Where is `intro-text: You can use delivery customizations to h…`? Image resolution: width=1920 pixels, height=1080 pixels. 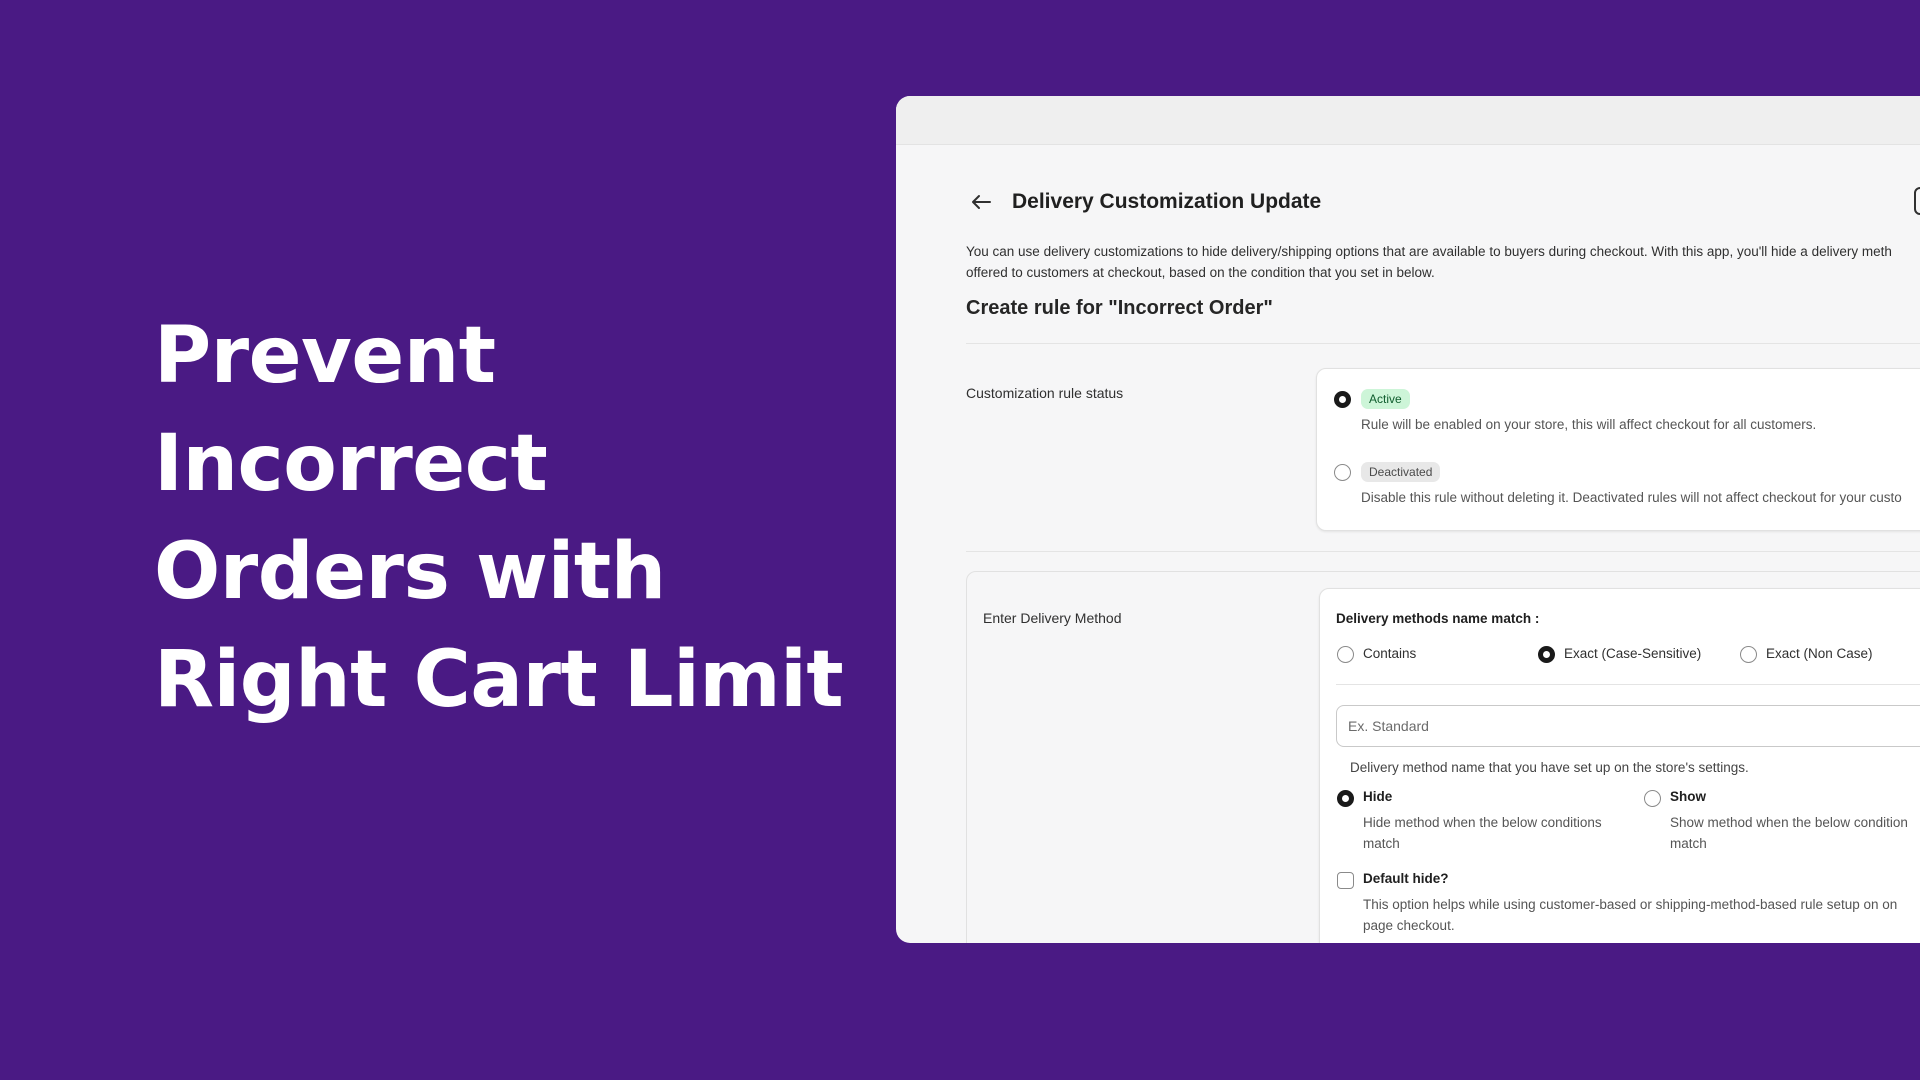
intro-text: You can use delivery customizations to h… is located at coordinates (1443, 262).